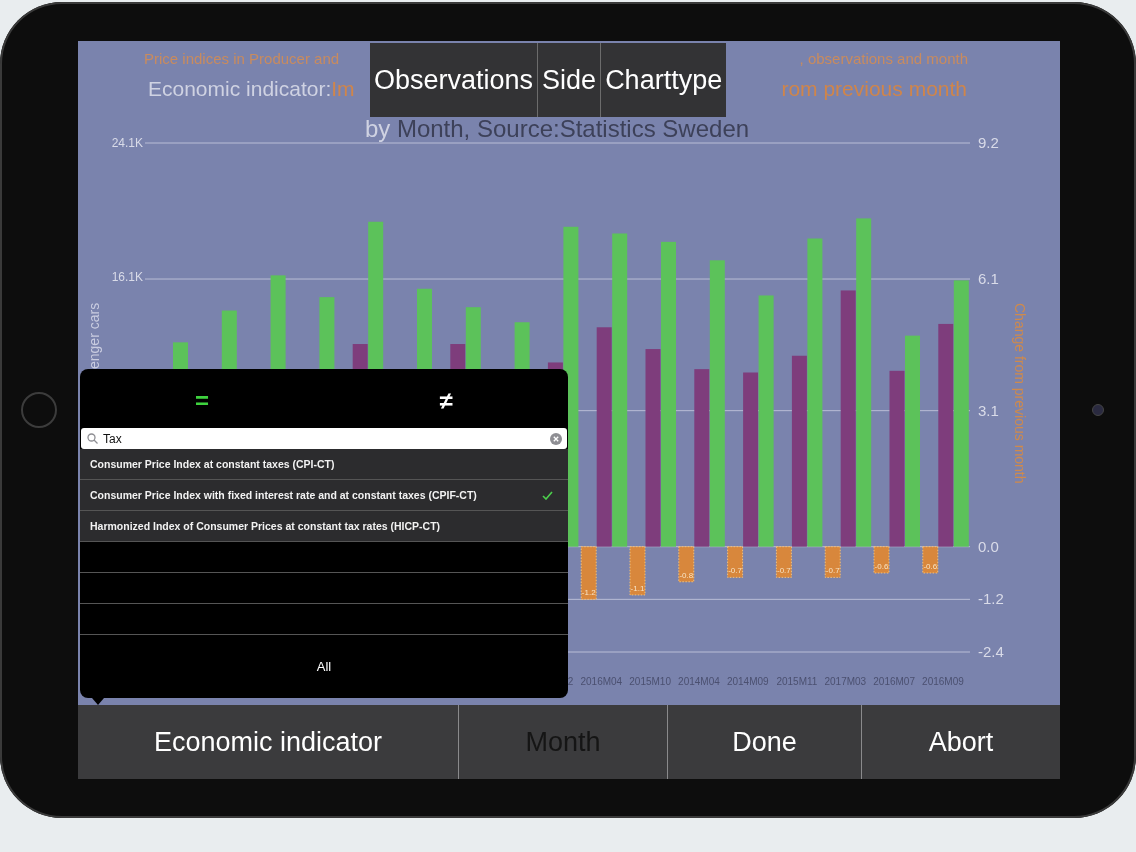  I want to click on x-tick-label: 2016M07, so click(894, 681).